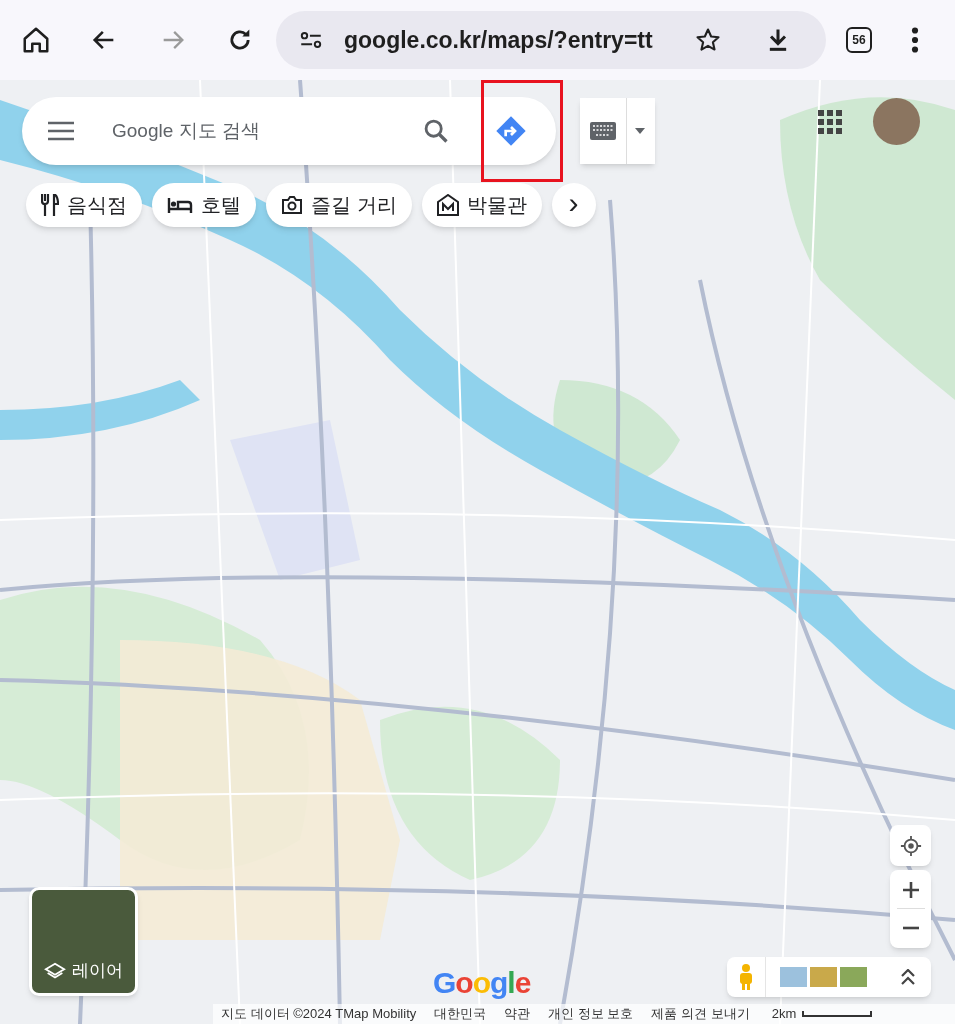 The image size is (955, 1024). Describe the element at coordinates (830, 122) in the screenshot. I see `apps-grid-icon` at that location.